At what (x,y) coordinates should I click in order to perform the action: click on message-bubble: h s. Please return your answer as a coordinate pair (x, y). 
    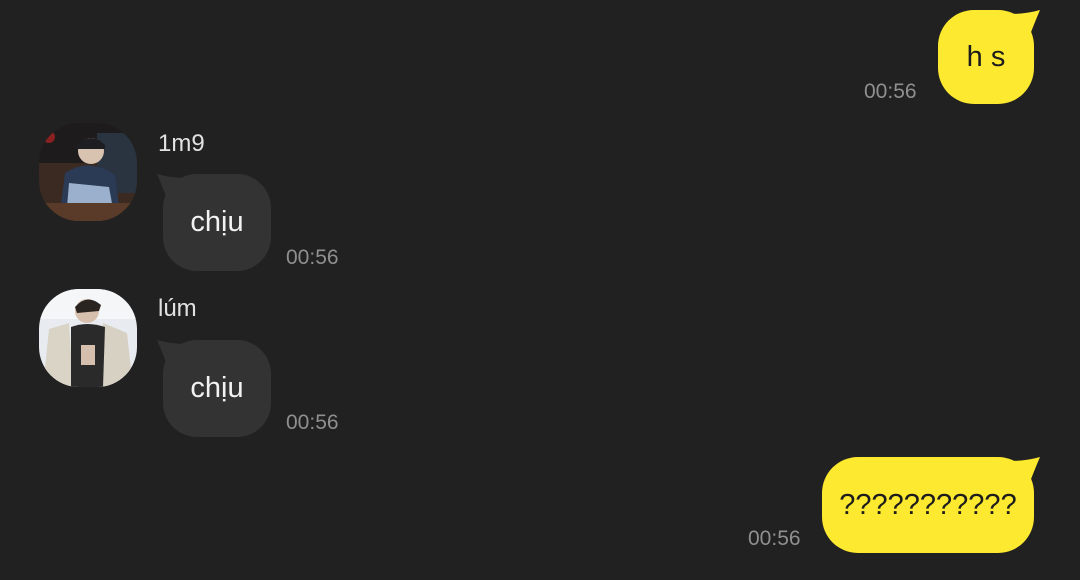
    Looking at the image, I should click on (986, 57).